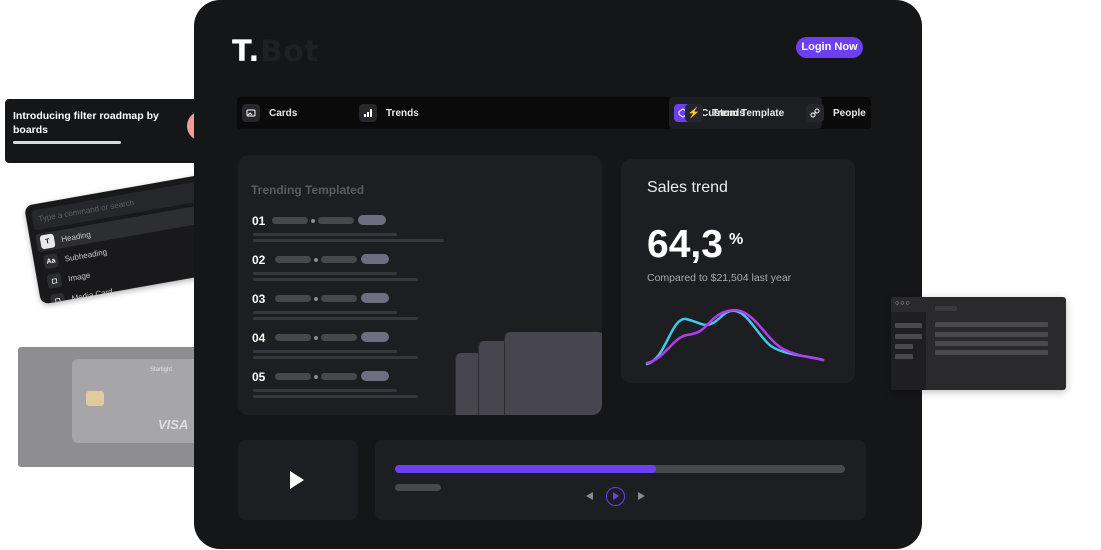  I want to click on mini-window: ○○○, so click(978, 343).